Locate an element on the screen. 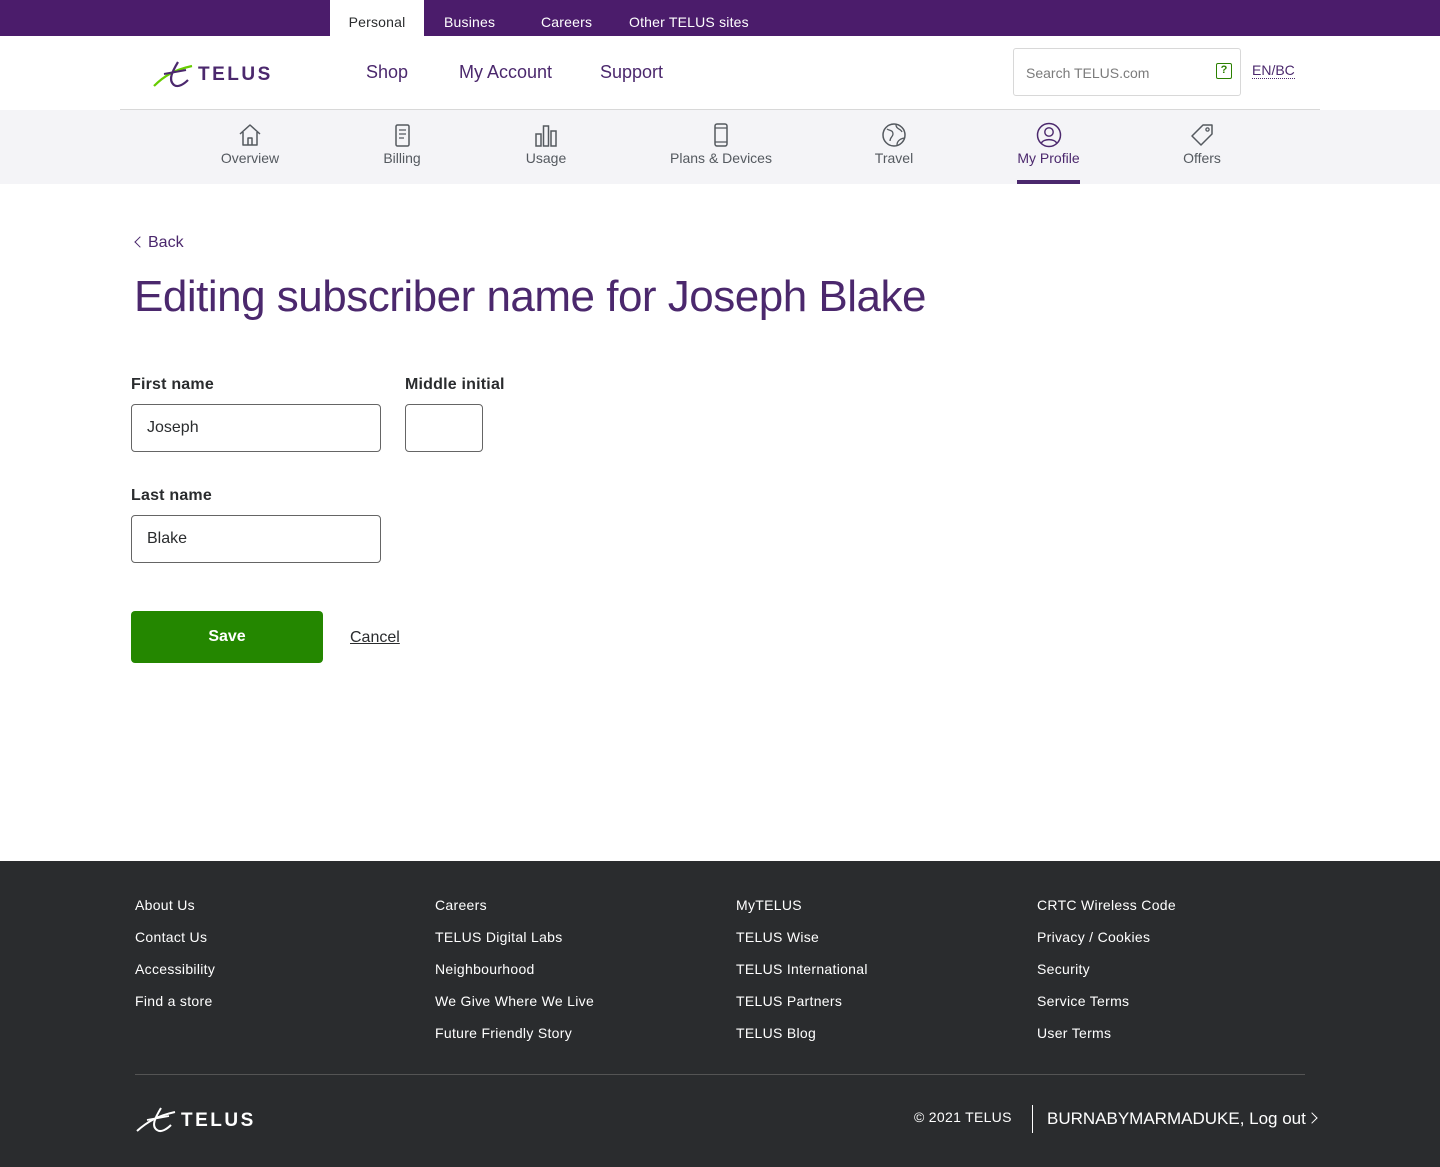  subnav-label: Billing is located at coordinates (402, 158).